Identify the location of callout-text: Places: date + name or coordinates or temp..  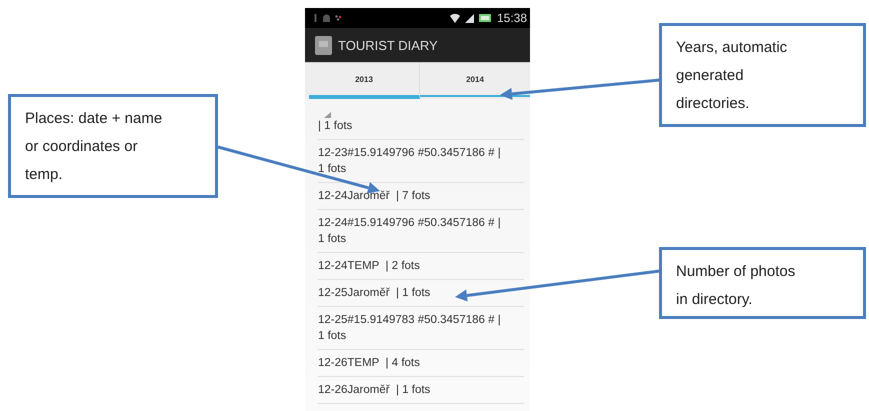
(94, 147).